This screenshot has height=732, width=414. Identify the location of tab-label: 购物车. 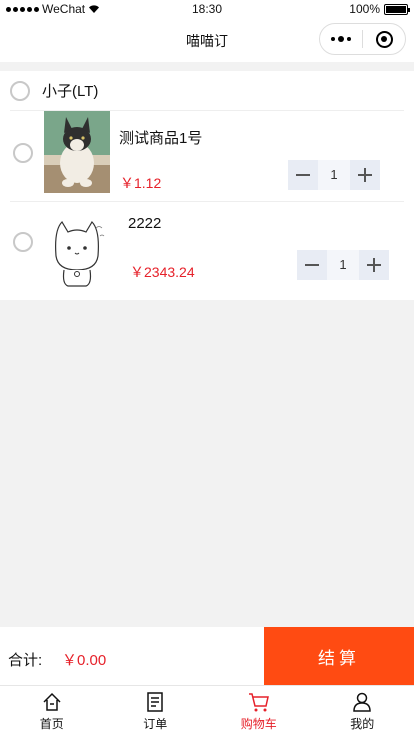
(258, 724).